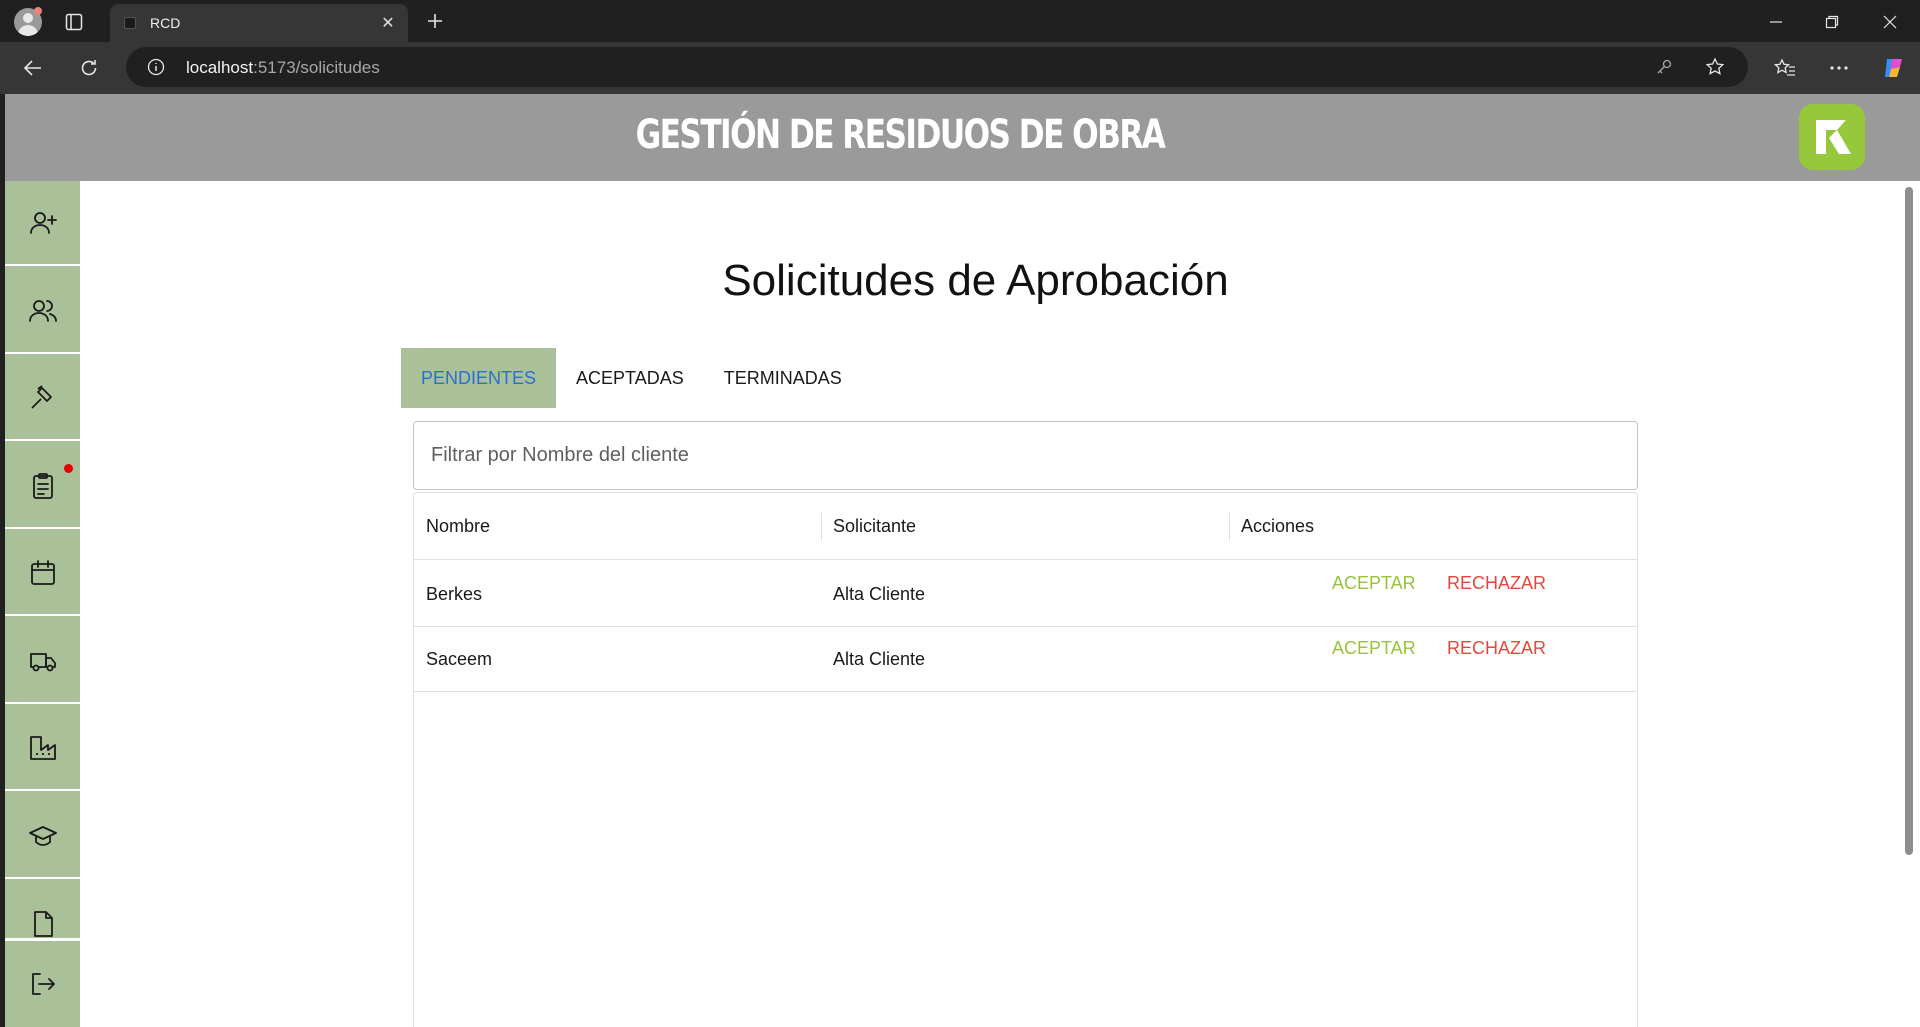 This screenshot has height=1027, width=1920. Describe the element at coordinates (783, 378) in the screenshot. I see `tab-terminadas: TERMINADAS` at that location.